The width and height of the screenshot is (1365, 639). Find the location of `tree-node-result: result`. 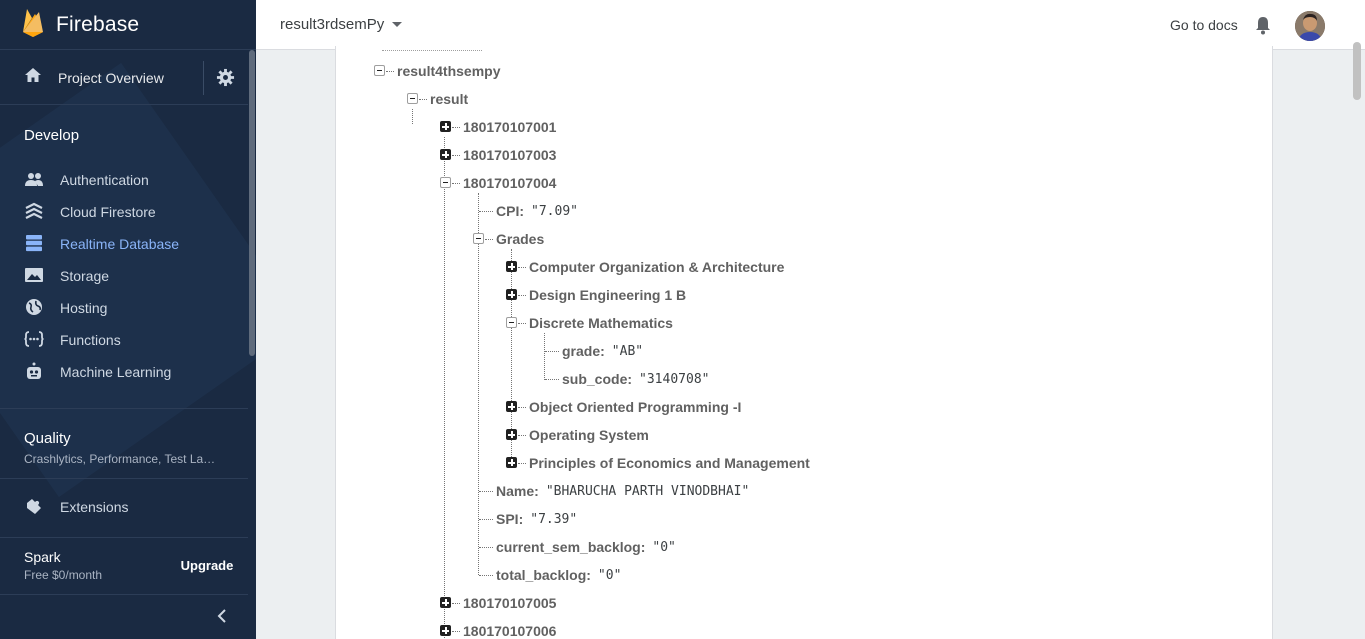

tree-node-result: result is located at coordinates (449, 99).